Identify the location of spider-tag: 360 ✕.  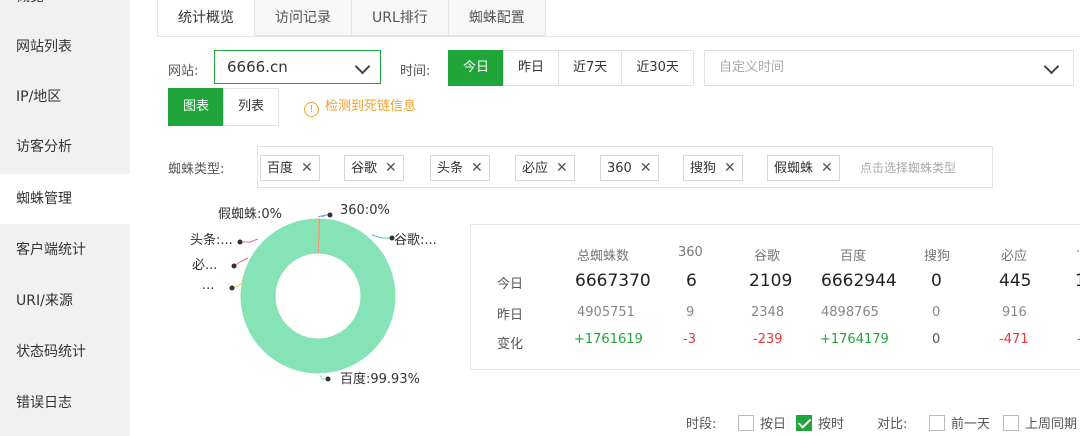
(629, 168).